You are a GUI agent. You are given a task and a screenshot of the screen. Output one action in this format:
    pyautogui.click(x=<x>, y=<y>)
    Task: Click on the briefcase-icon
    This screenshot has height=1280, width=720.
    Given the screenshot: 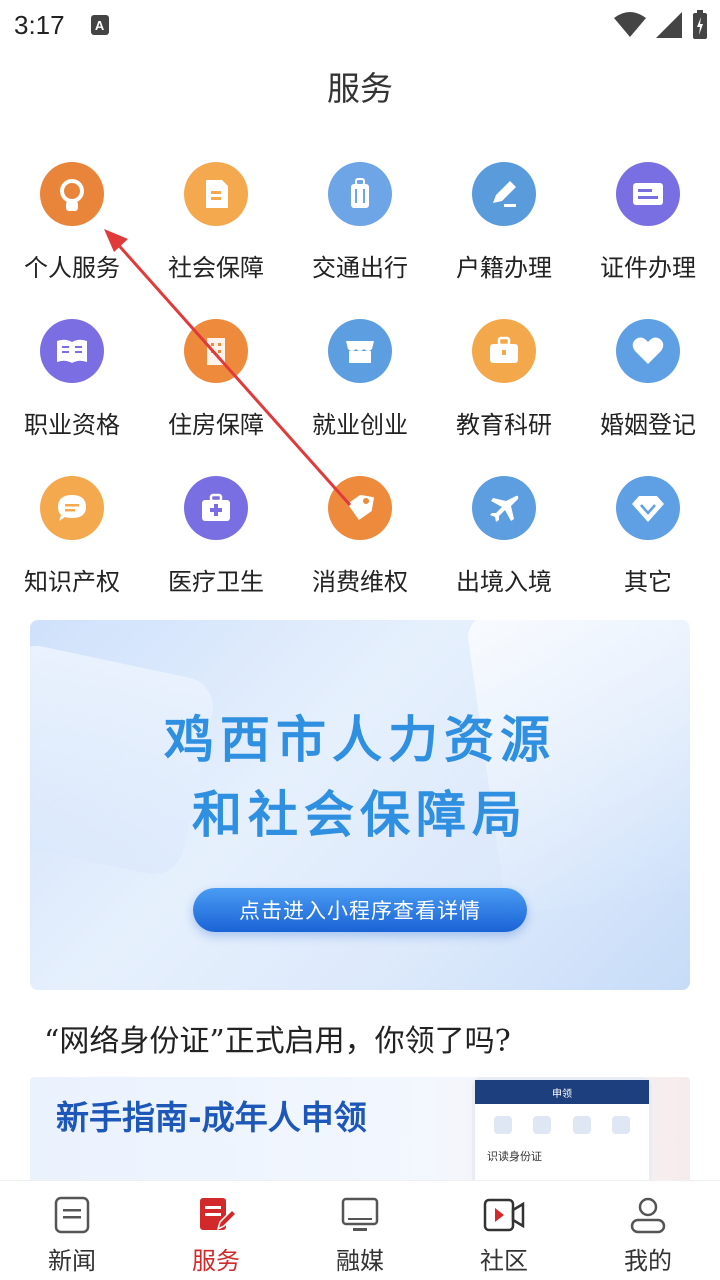 What is the action you would take?
    pyautogui.click(x=504, y=351)
    